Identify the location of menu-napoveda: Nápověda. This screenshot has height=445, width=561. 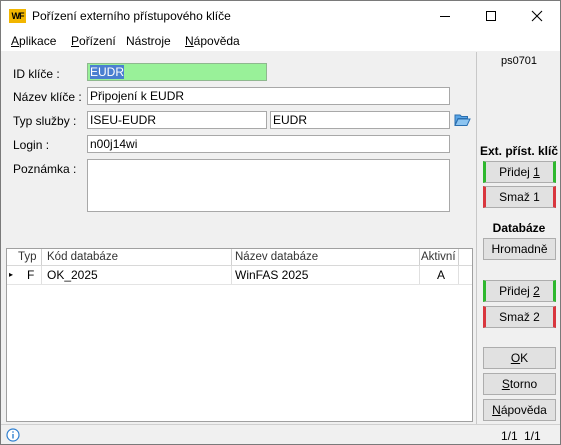
(212, 41).